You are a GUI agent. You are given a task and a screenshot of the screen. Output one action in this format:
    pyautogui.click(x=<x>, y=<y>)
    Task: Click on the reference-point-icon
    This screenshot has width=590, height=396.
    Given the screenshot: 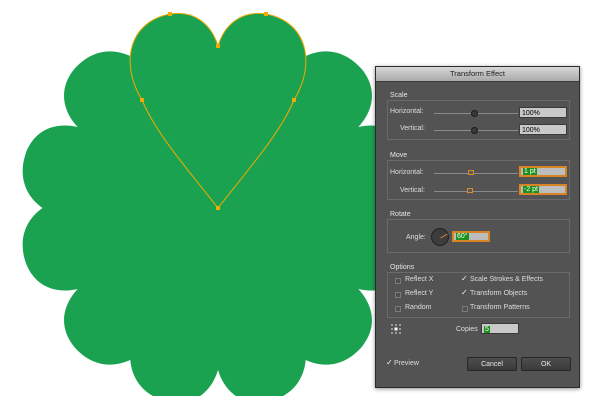 What is the action you would take?
    pyautogui.click(x=396, y=329)
    